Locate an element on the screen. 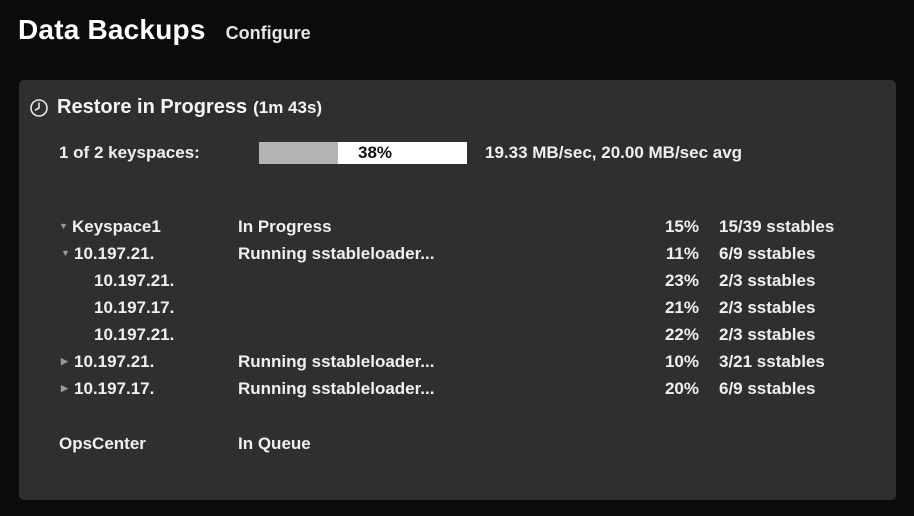  restore-header: Restore in Progress (1m 43s) is located at coordinates (175, 107).